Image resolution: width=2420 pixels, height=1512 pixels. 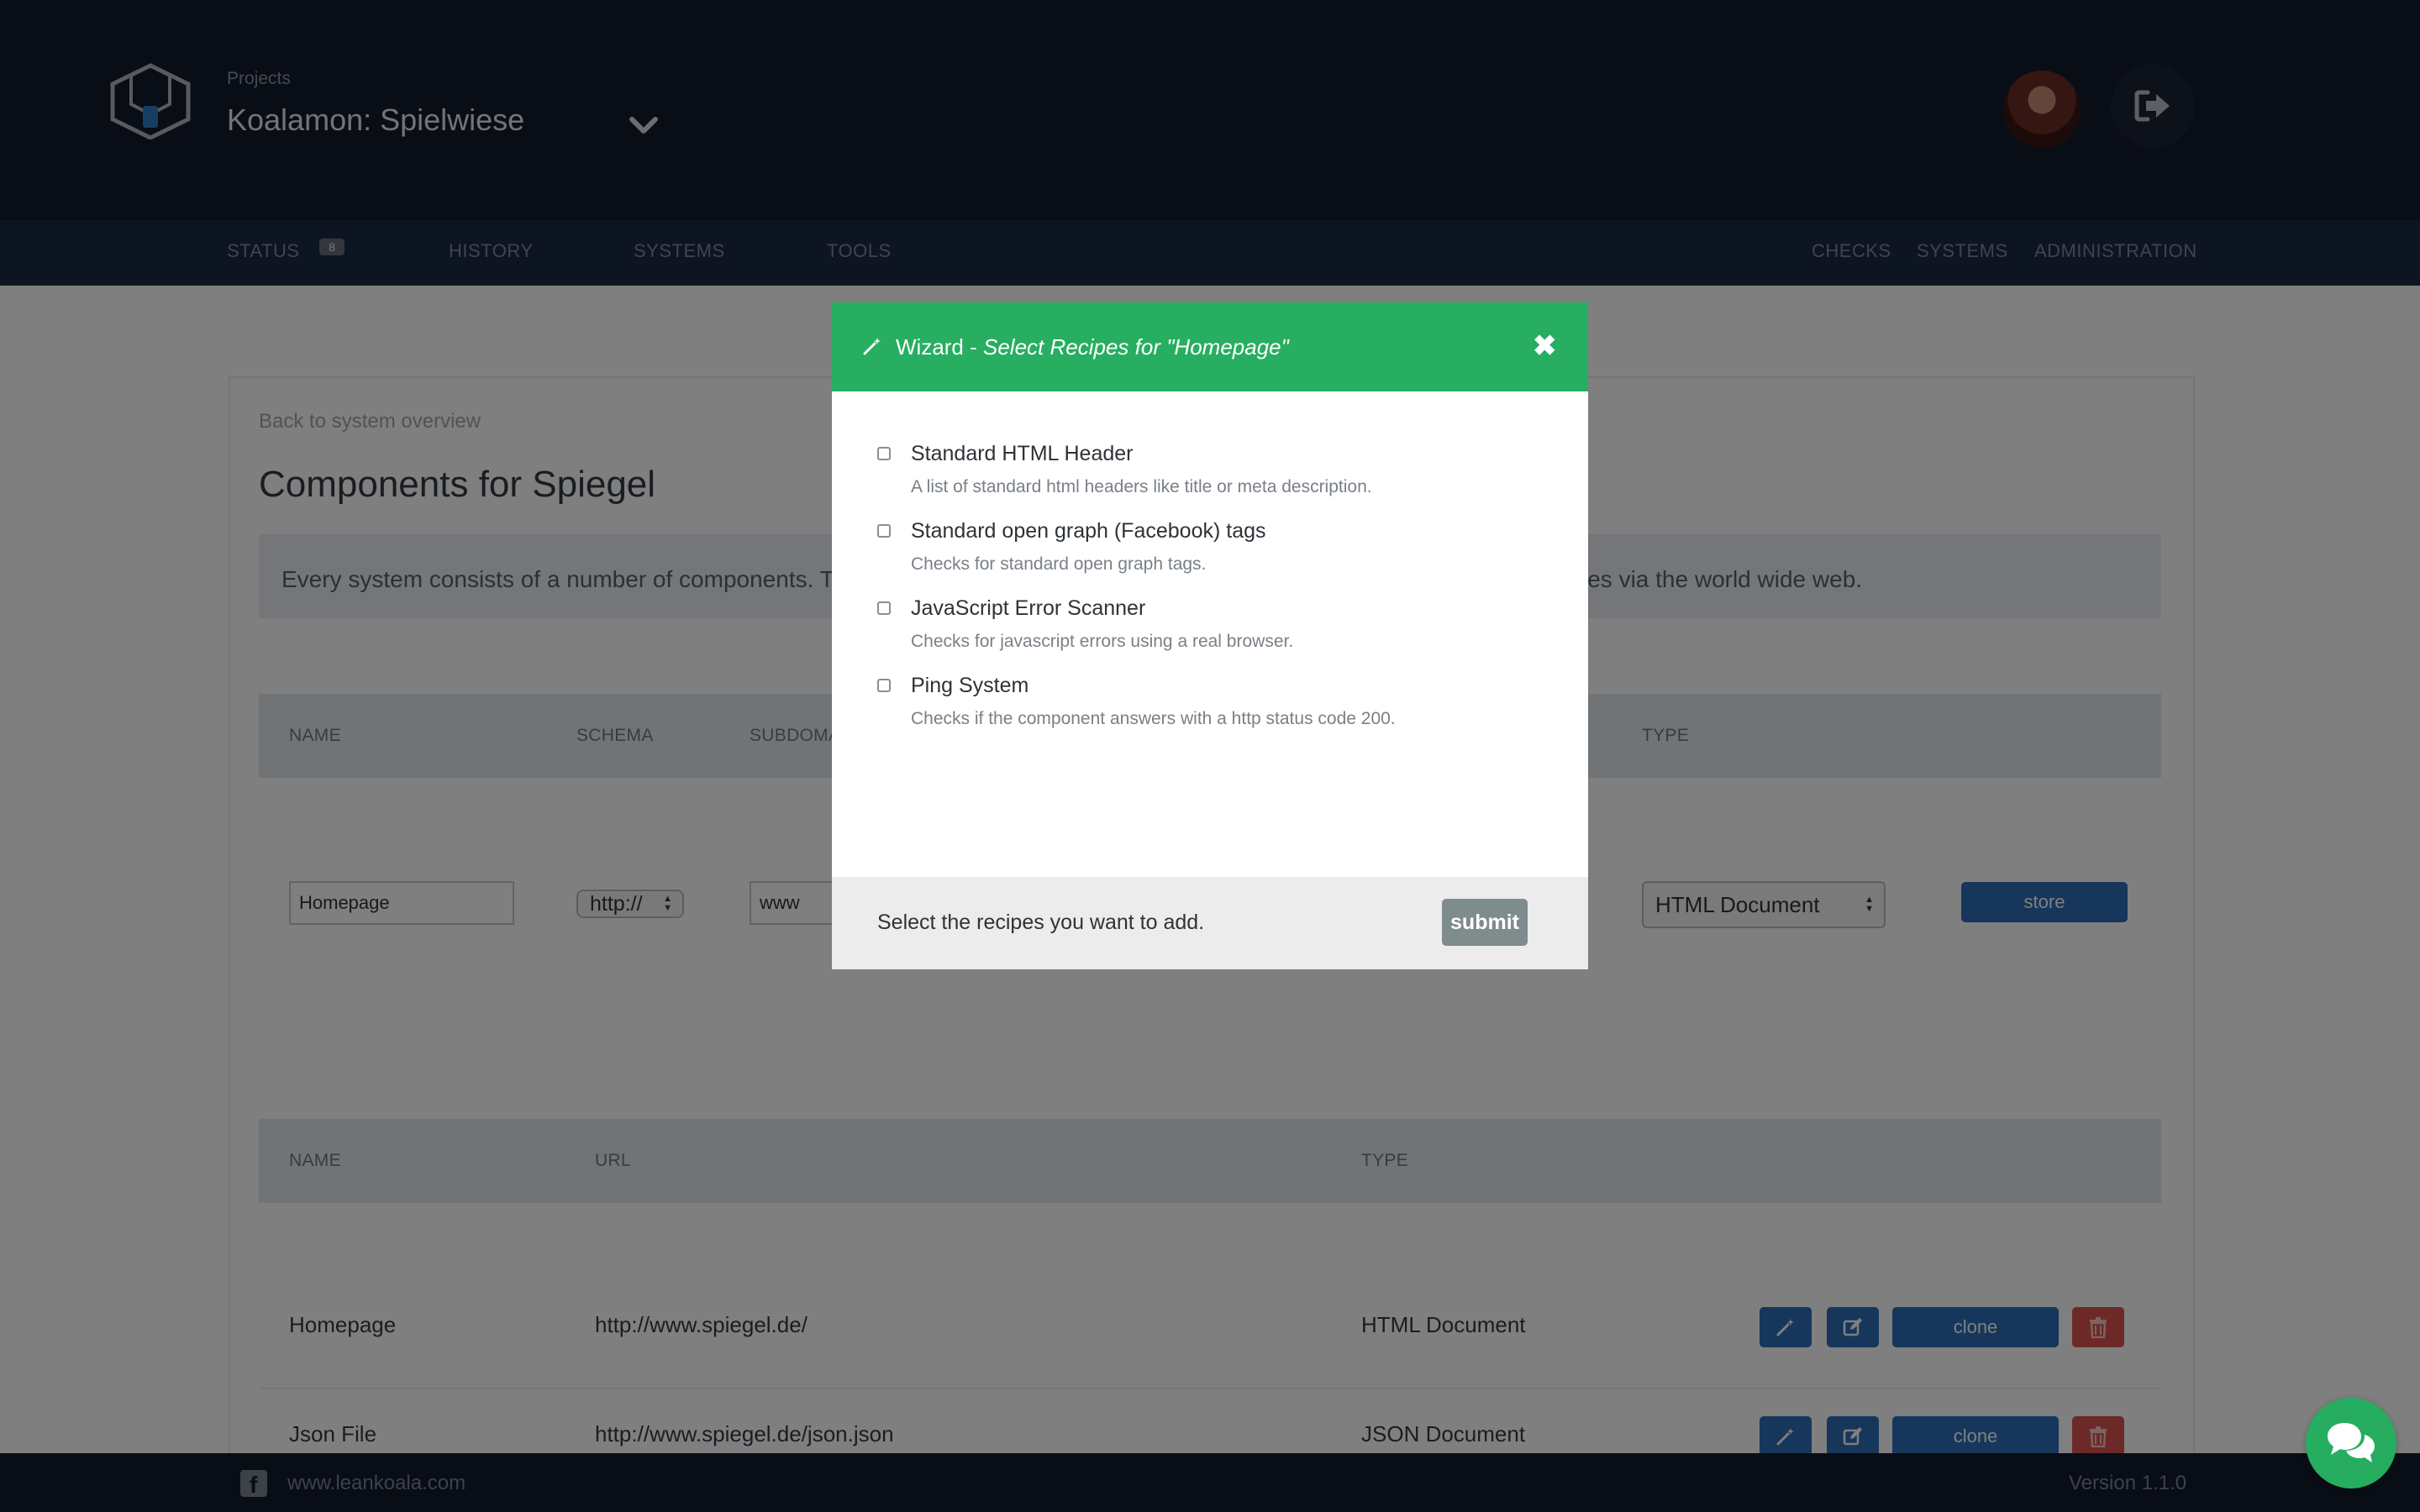 I want to click on close-icon: ✖, so click(x=1545, y=346).